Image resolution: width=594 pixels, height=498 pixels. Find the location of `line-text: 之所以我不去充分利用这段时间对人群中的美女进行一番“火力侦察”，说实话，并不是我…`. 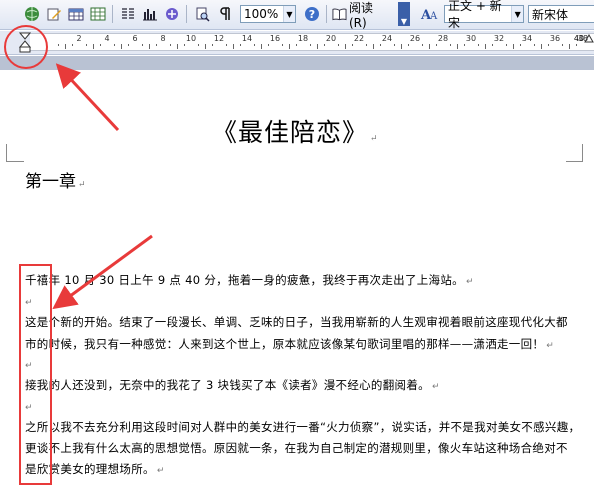

line-text: 之所以我不去充分利用这段时间对人群中的美女进行一番“火力侦察”，说实话，并不是我… is located at coordinates (303, 427).